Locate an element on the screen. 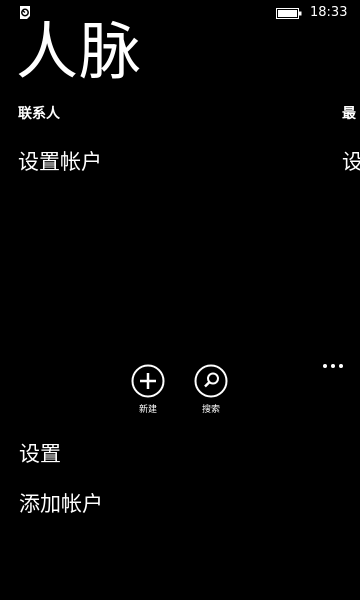 This screenshot has width=360, height=600. app-title: 人脉 is located at coordinates (79, 51).